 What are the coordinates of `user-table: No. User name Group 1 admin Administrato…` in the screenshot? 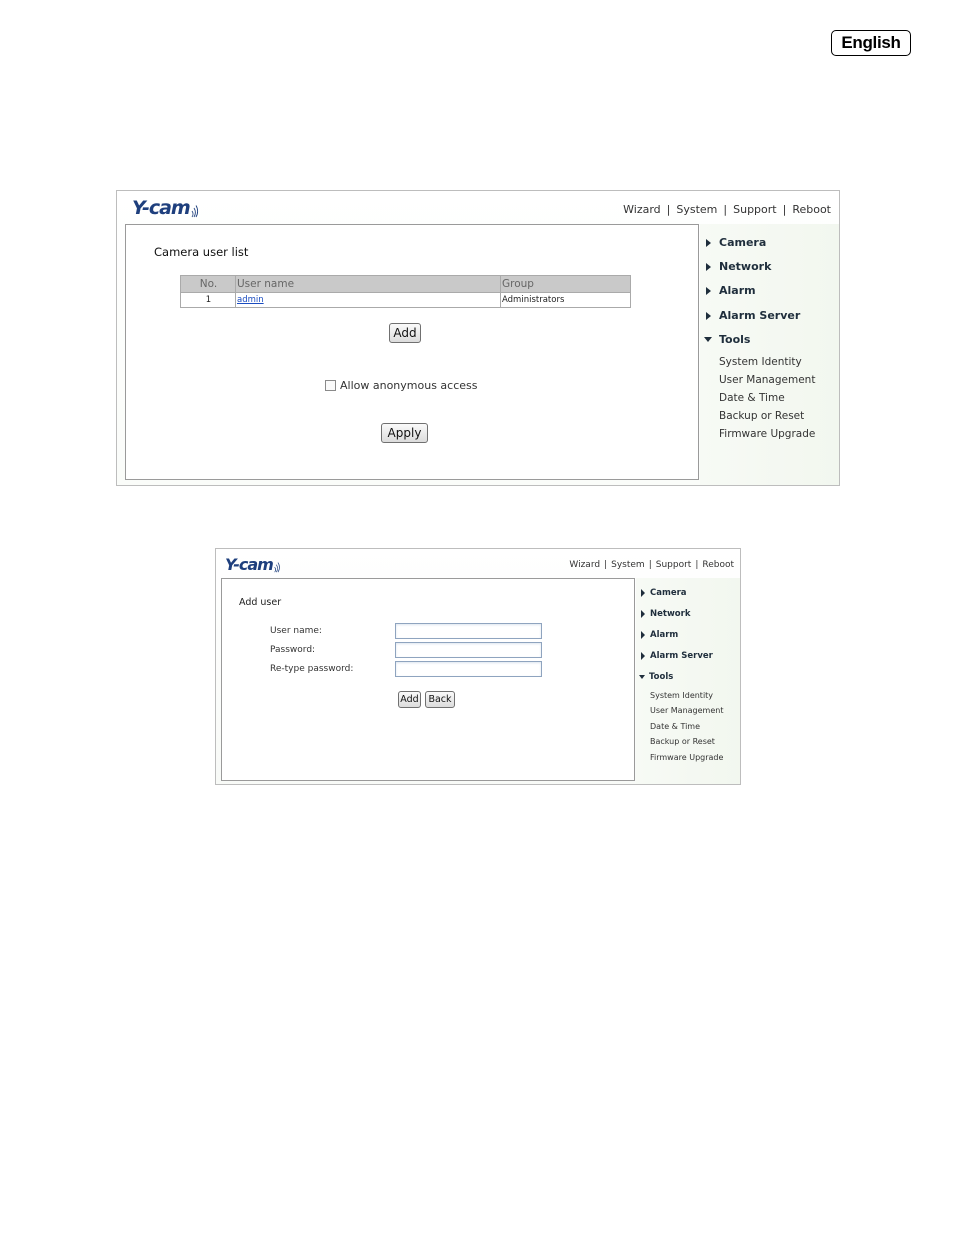 It's located at (405, 291).